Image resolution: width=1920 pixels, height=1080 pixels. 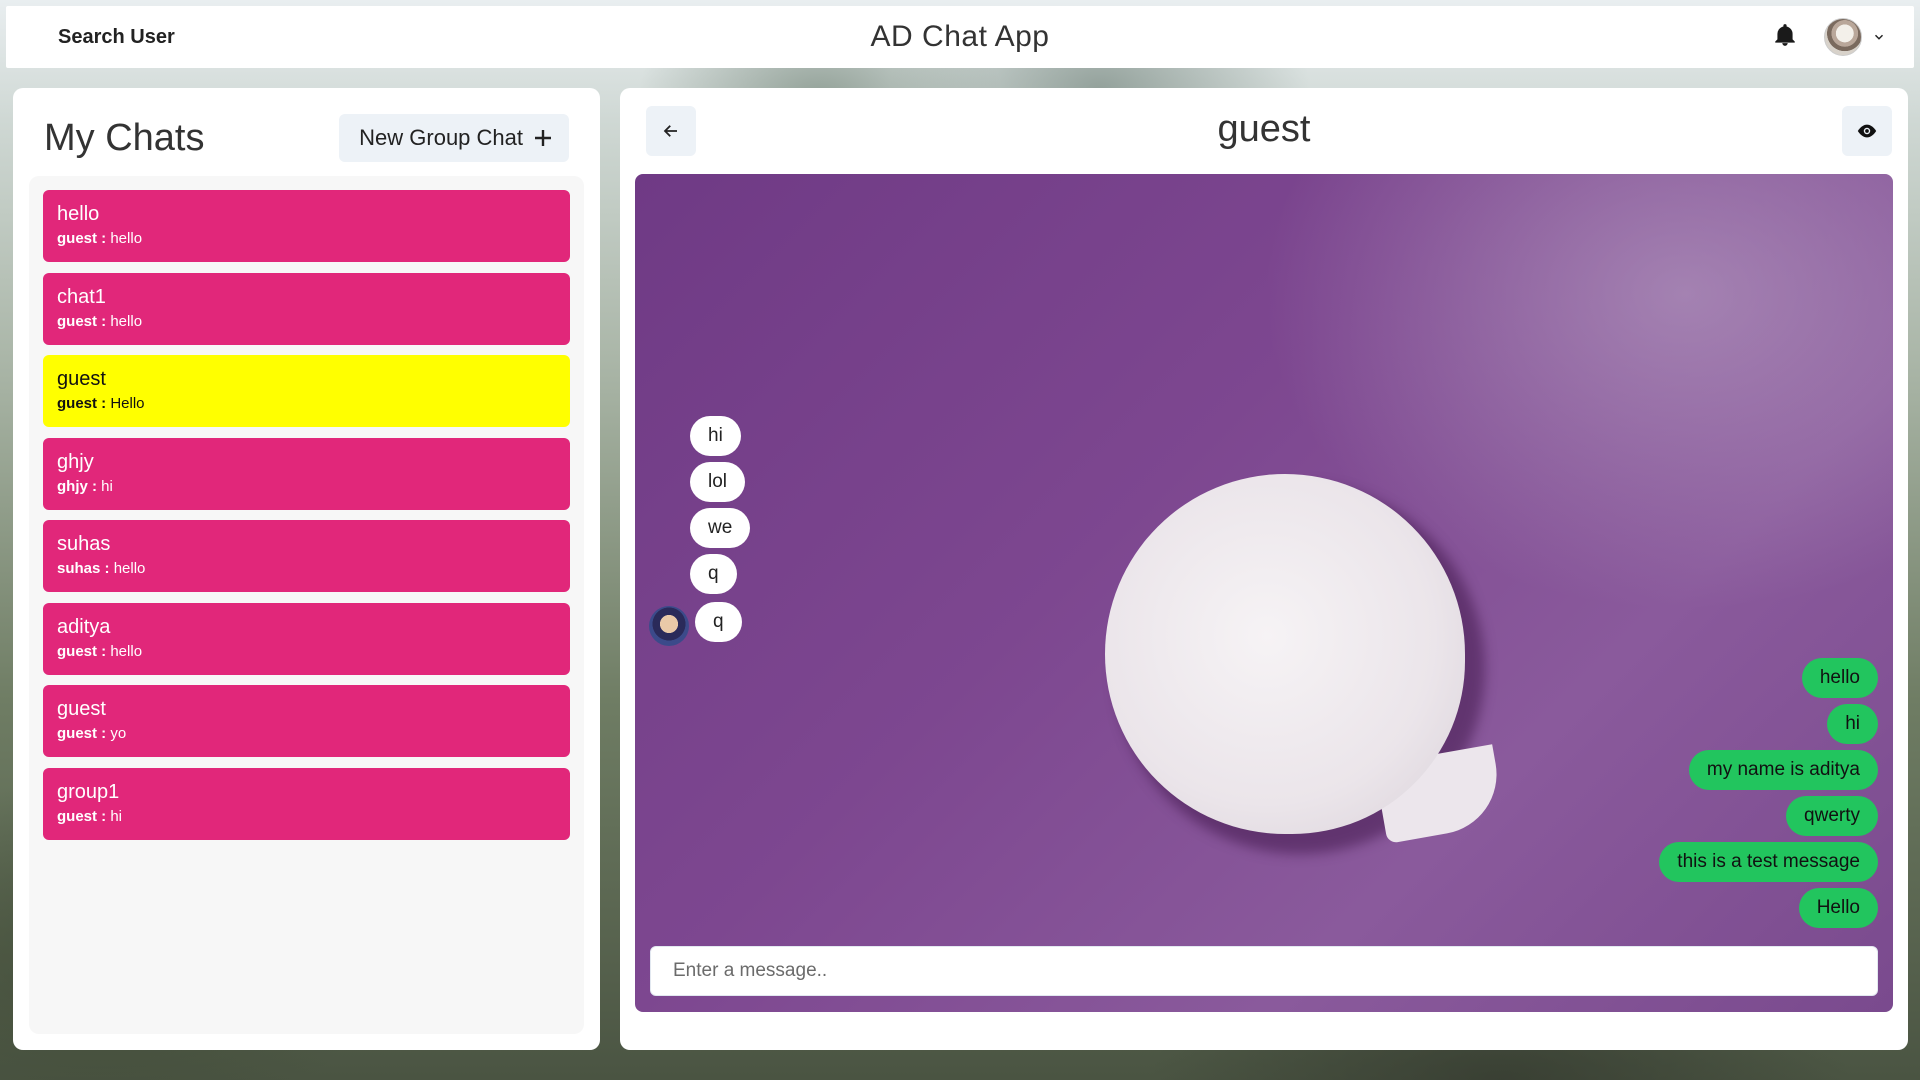 I want to click on chat-list-item: aditya guest : hello, so click(x=306, y=638).